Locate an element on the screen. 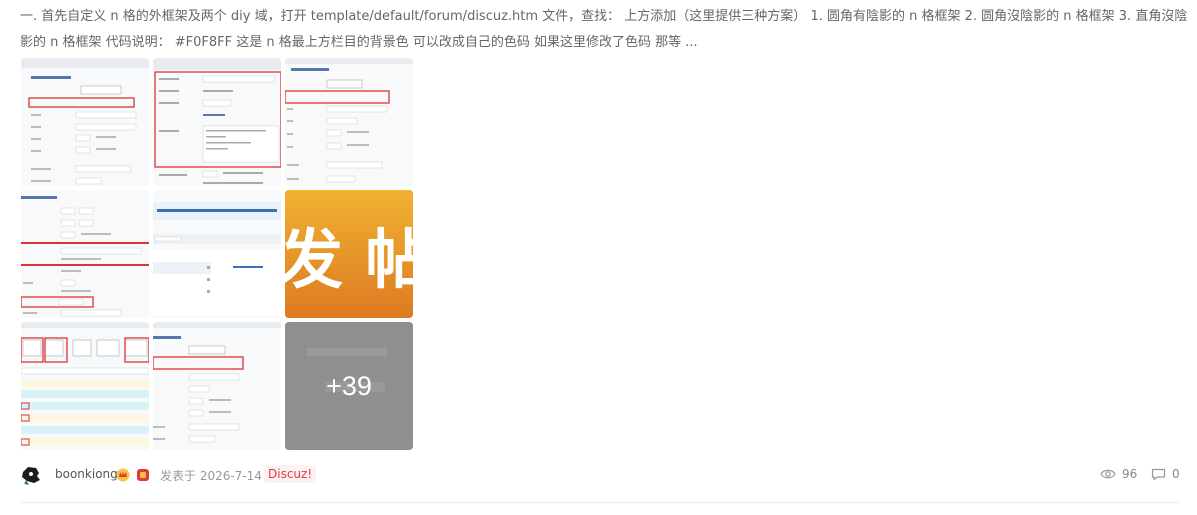  post-meta: boonkiong 发表于 2026-7-14 Discuz! 96 0 is located at coordinates (600, 476).